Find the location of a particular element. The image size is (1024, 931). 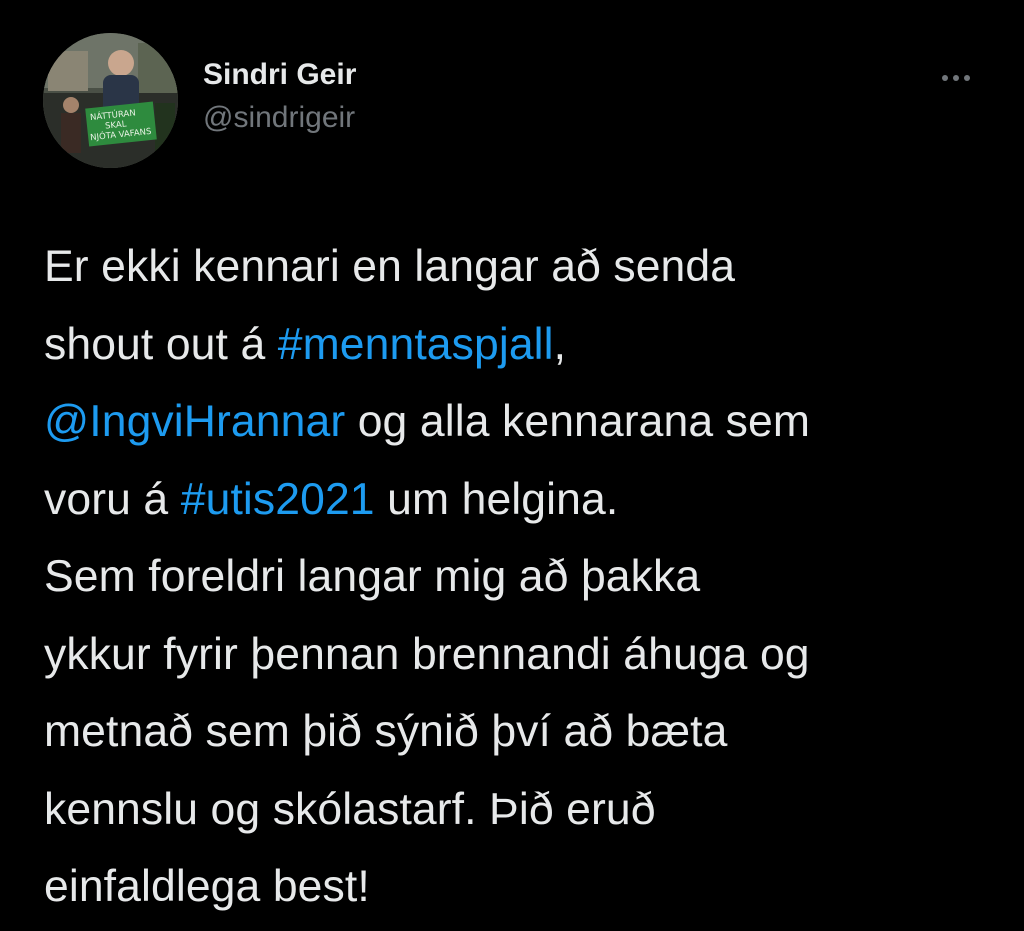

tweet-text-segment: shout out á is located at coordinates (161, 344).